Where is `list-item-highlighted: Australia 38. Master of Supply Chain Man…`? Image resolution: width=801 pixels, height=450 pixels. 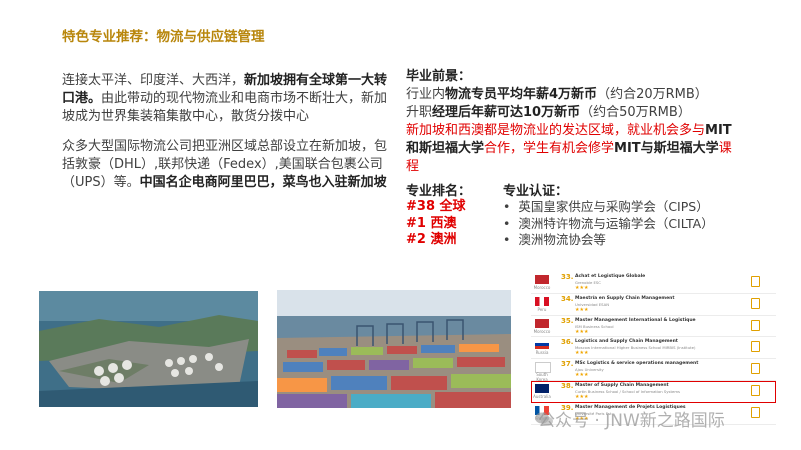 list-item-highlighted: Australia 38. Master of Supply Chain Man… is located at coordinates (653, 391).